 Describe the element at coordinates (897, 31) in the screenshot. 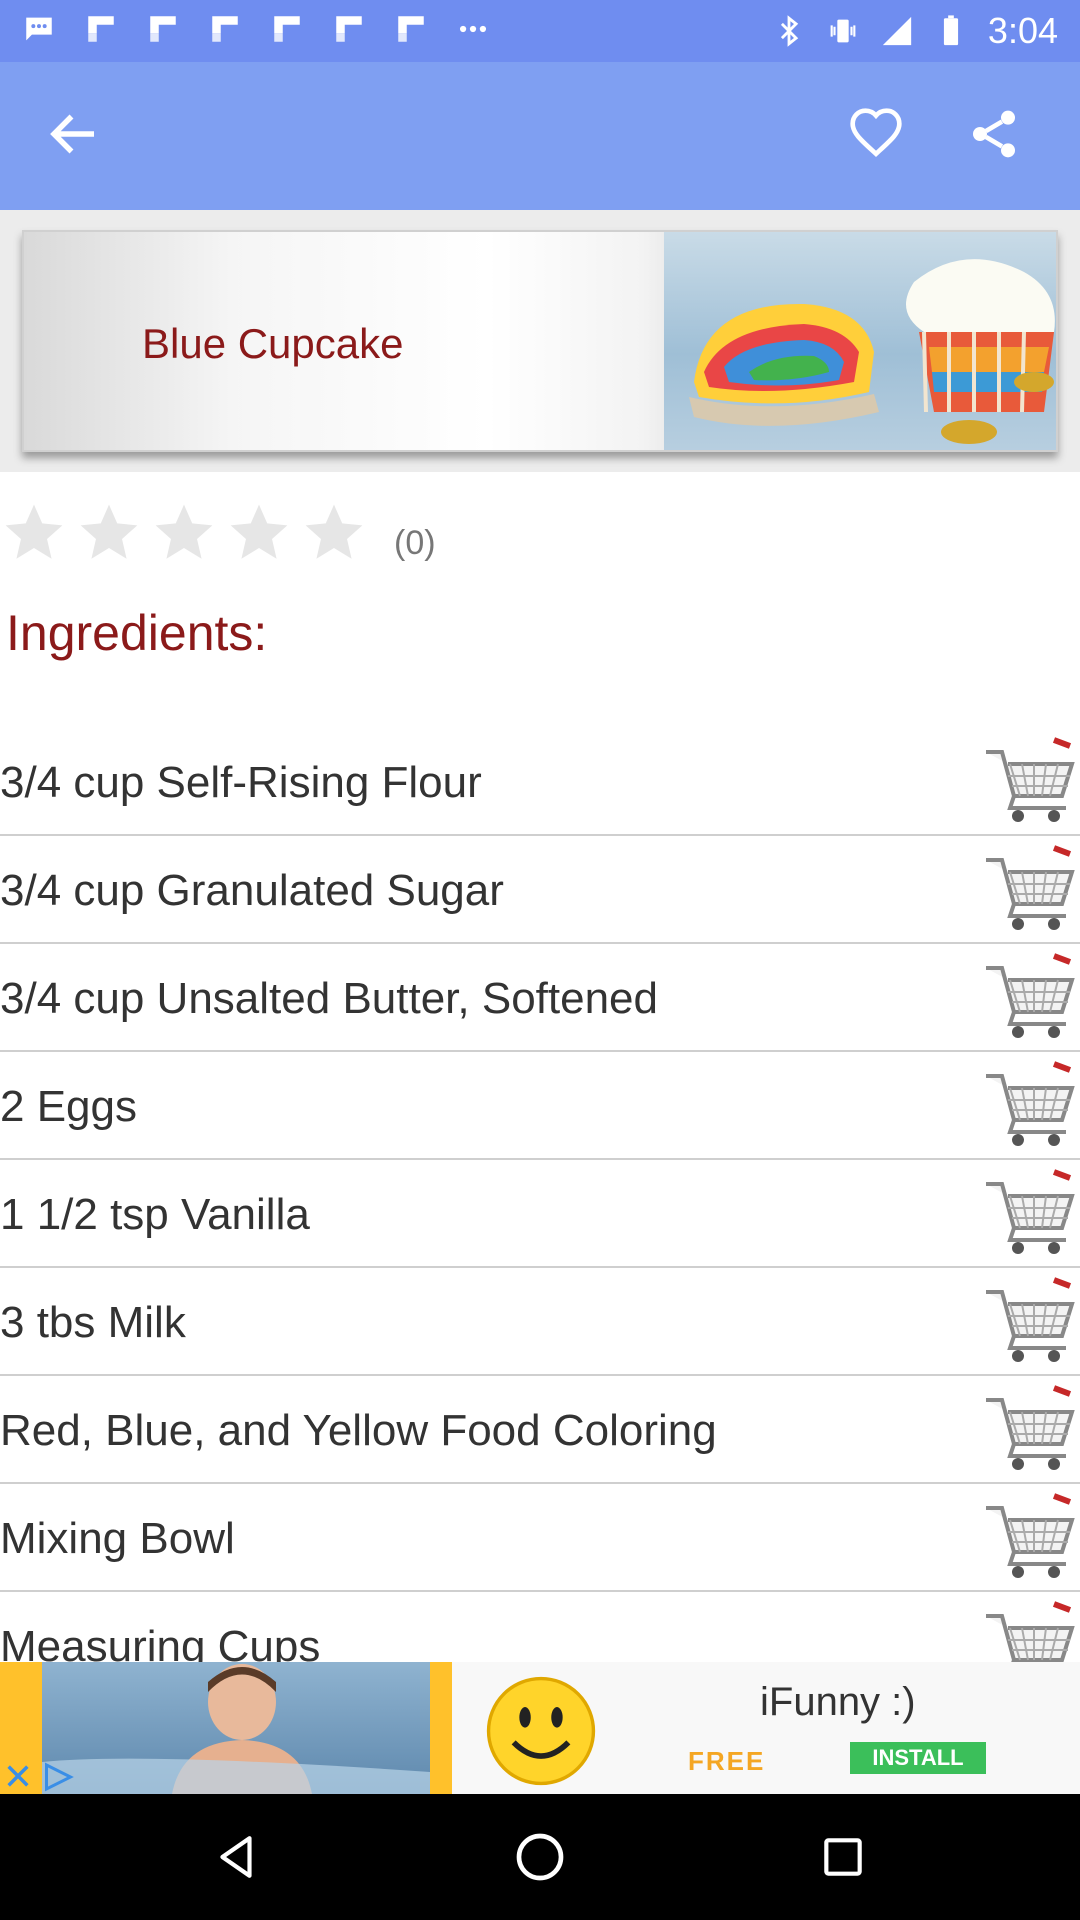

I see `signal-icon` at that location.